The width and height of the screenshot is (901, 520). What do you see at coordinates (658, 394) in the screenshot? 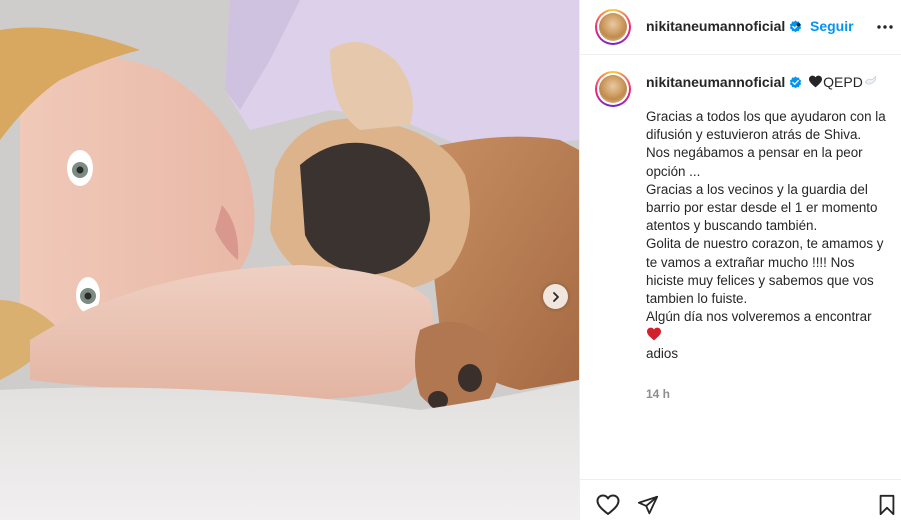
I see `post-timestamp: 14 h` at bounding box center [658, 394].